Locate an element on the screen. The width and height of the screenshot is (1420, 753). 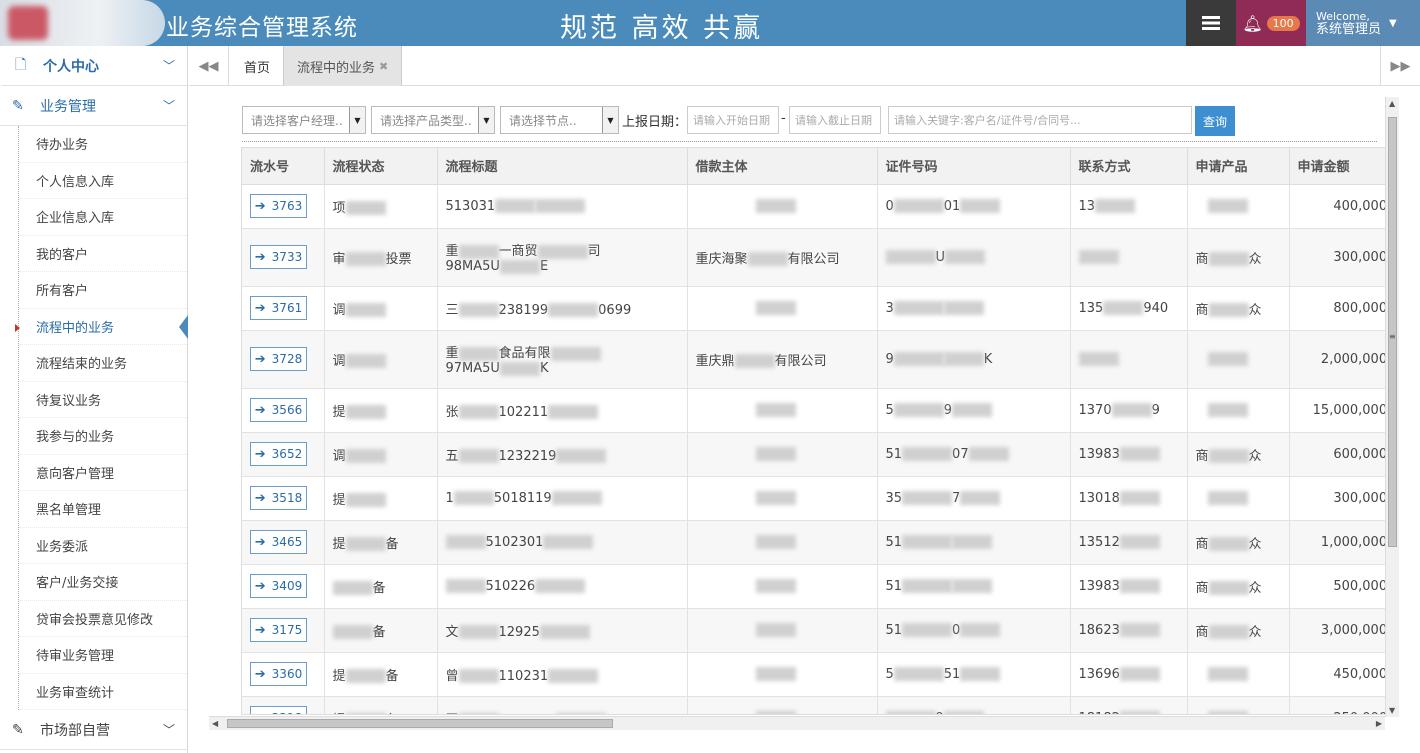
sidebar-item: 我的客户 is located at coordinates (103, 254).